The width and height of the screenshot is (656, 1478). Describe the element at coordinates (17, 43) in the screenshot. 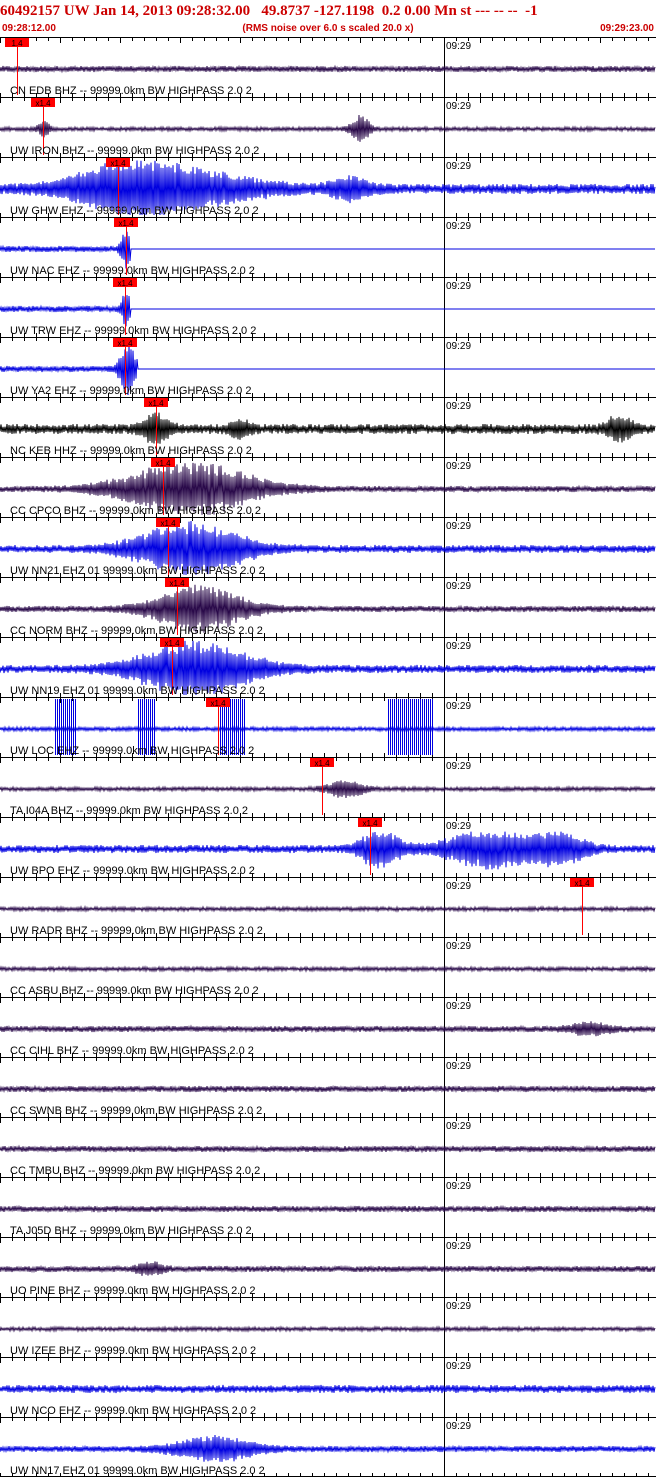

I see `pick-label: 1.4` at that location.